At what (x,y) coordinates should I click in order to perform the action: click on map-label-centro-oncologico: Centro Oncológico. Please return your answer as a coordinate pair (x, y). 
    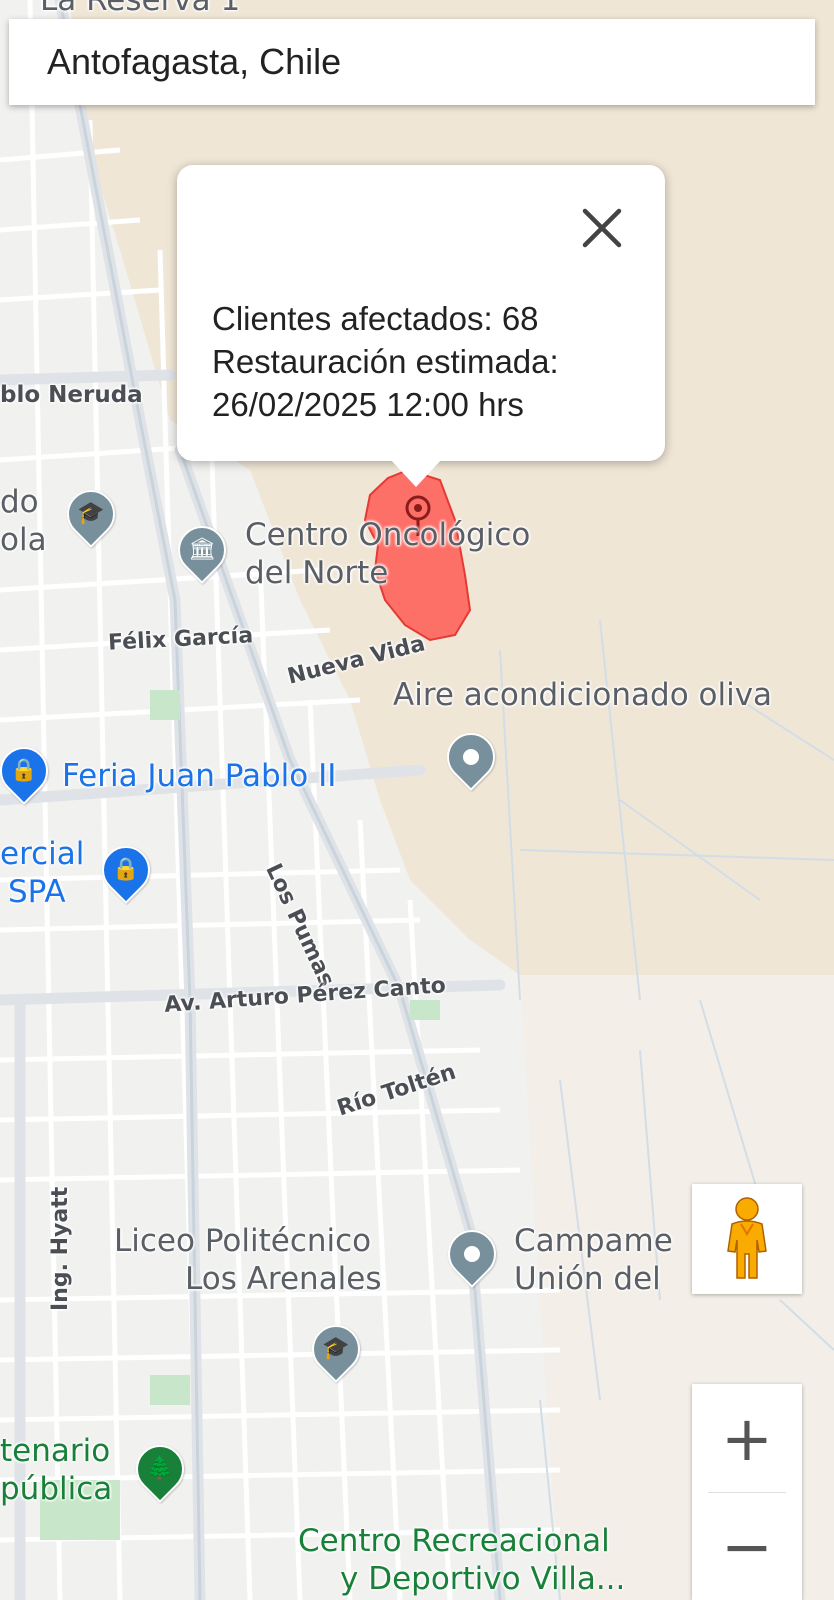
    Looking at the image, I should click on (388, 535).